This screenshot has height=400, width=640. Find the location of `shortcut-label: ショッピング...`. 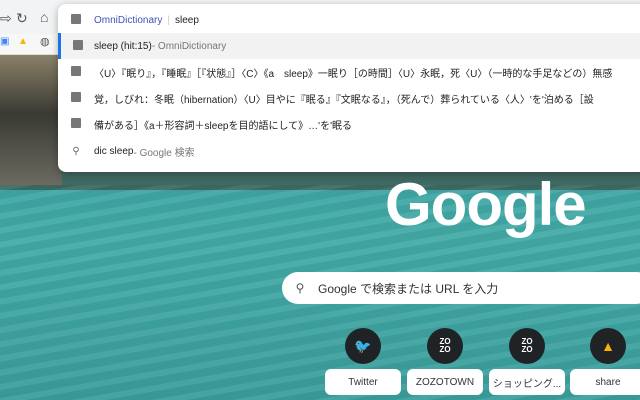

shortcut-label: ショッピング... is located at coordinates (527, 382).